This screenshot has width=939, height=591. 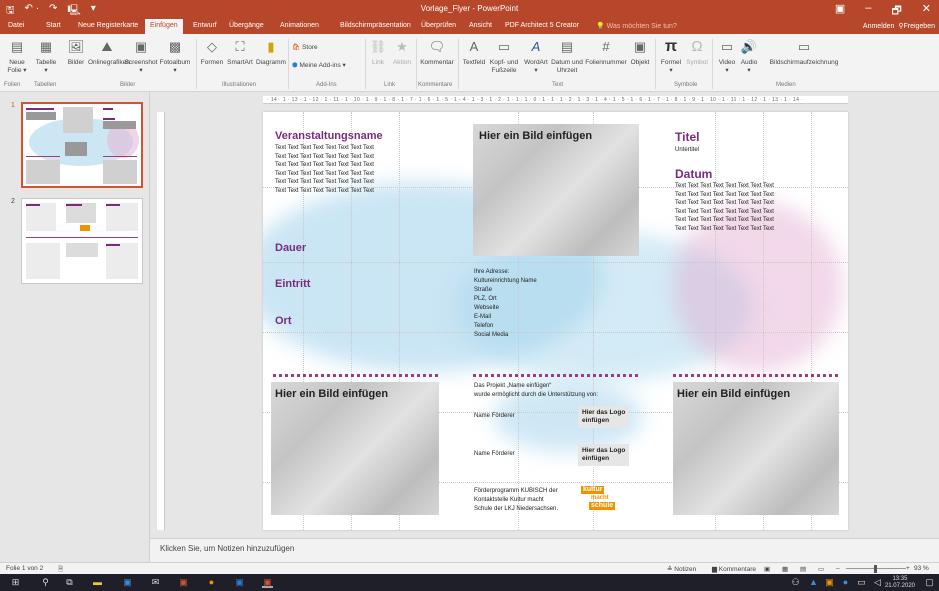 What do you see at coordinates (749, 46) in the screenshot?
I see `speaker-icon: 🔊` at bounding box center [749, 46].